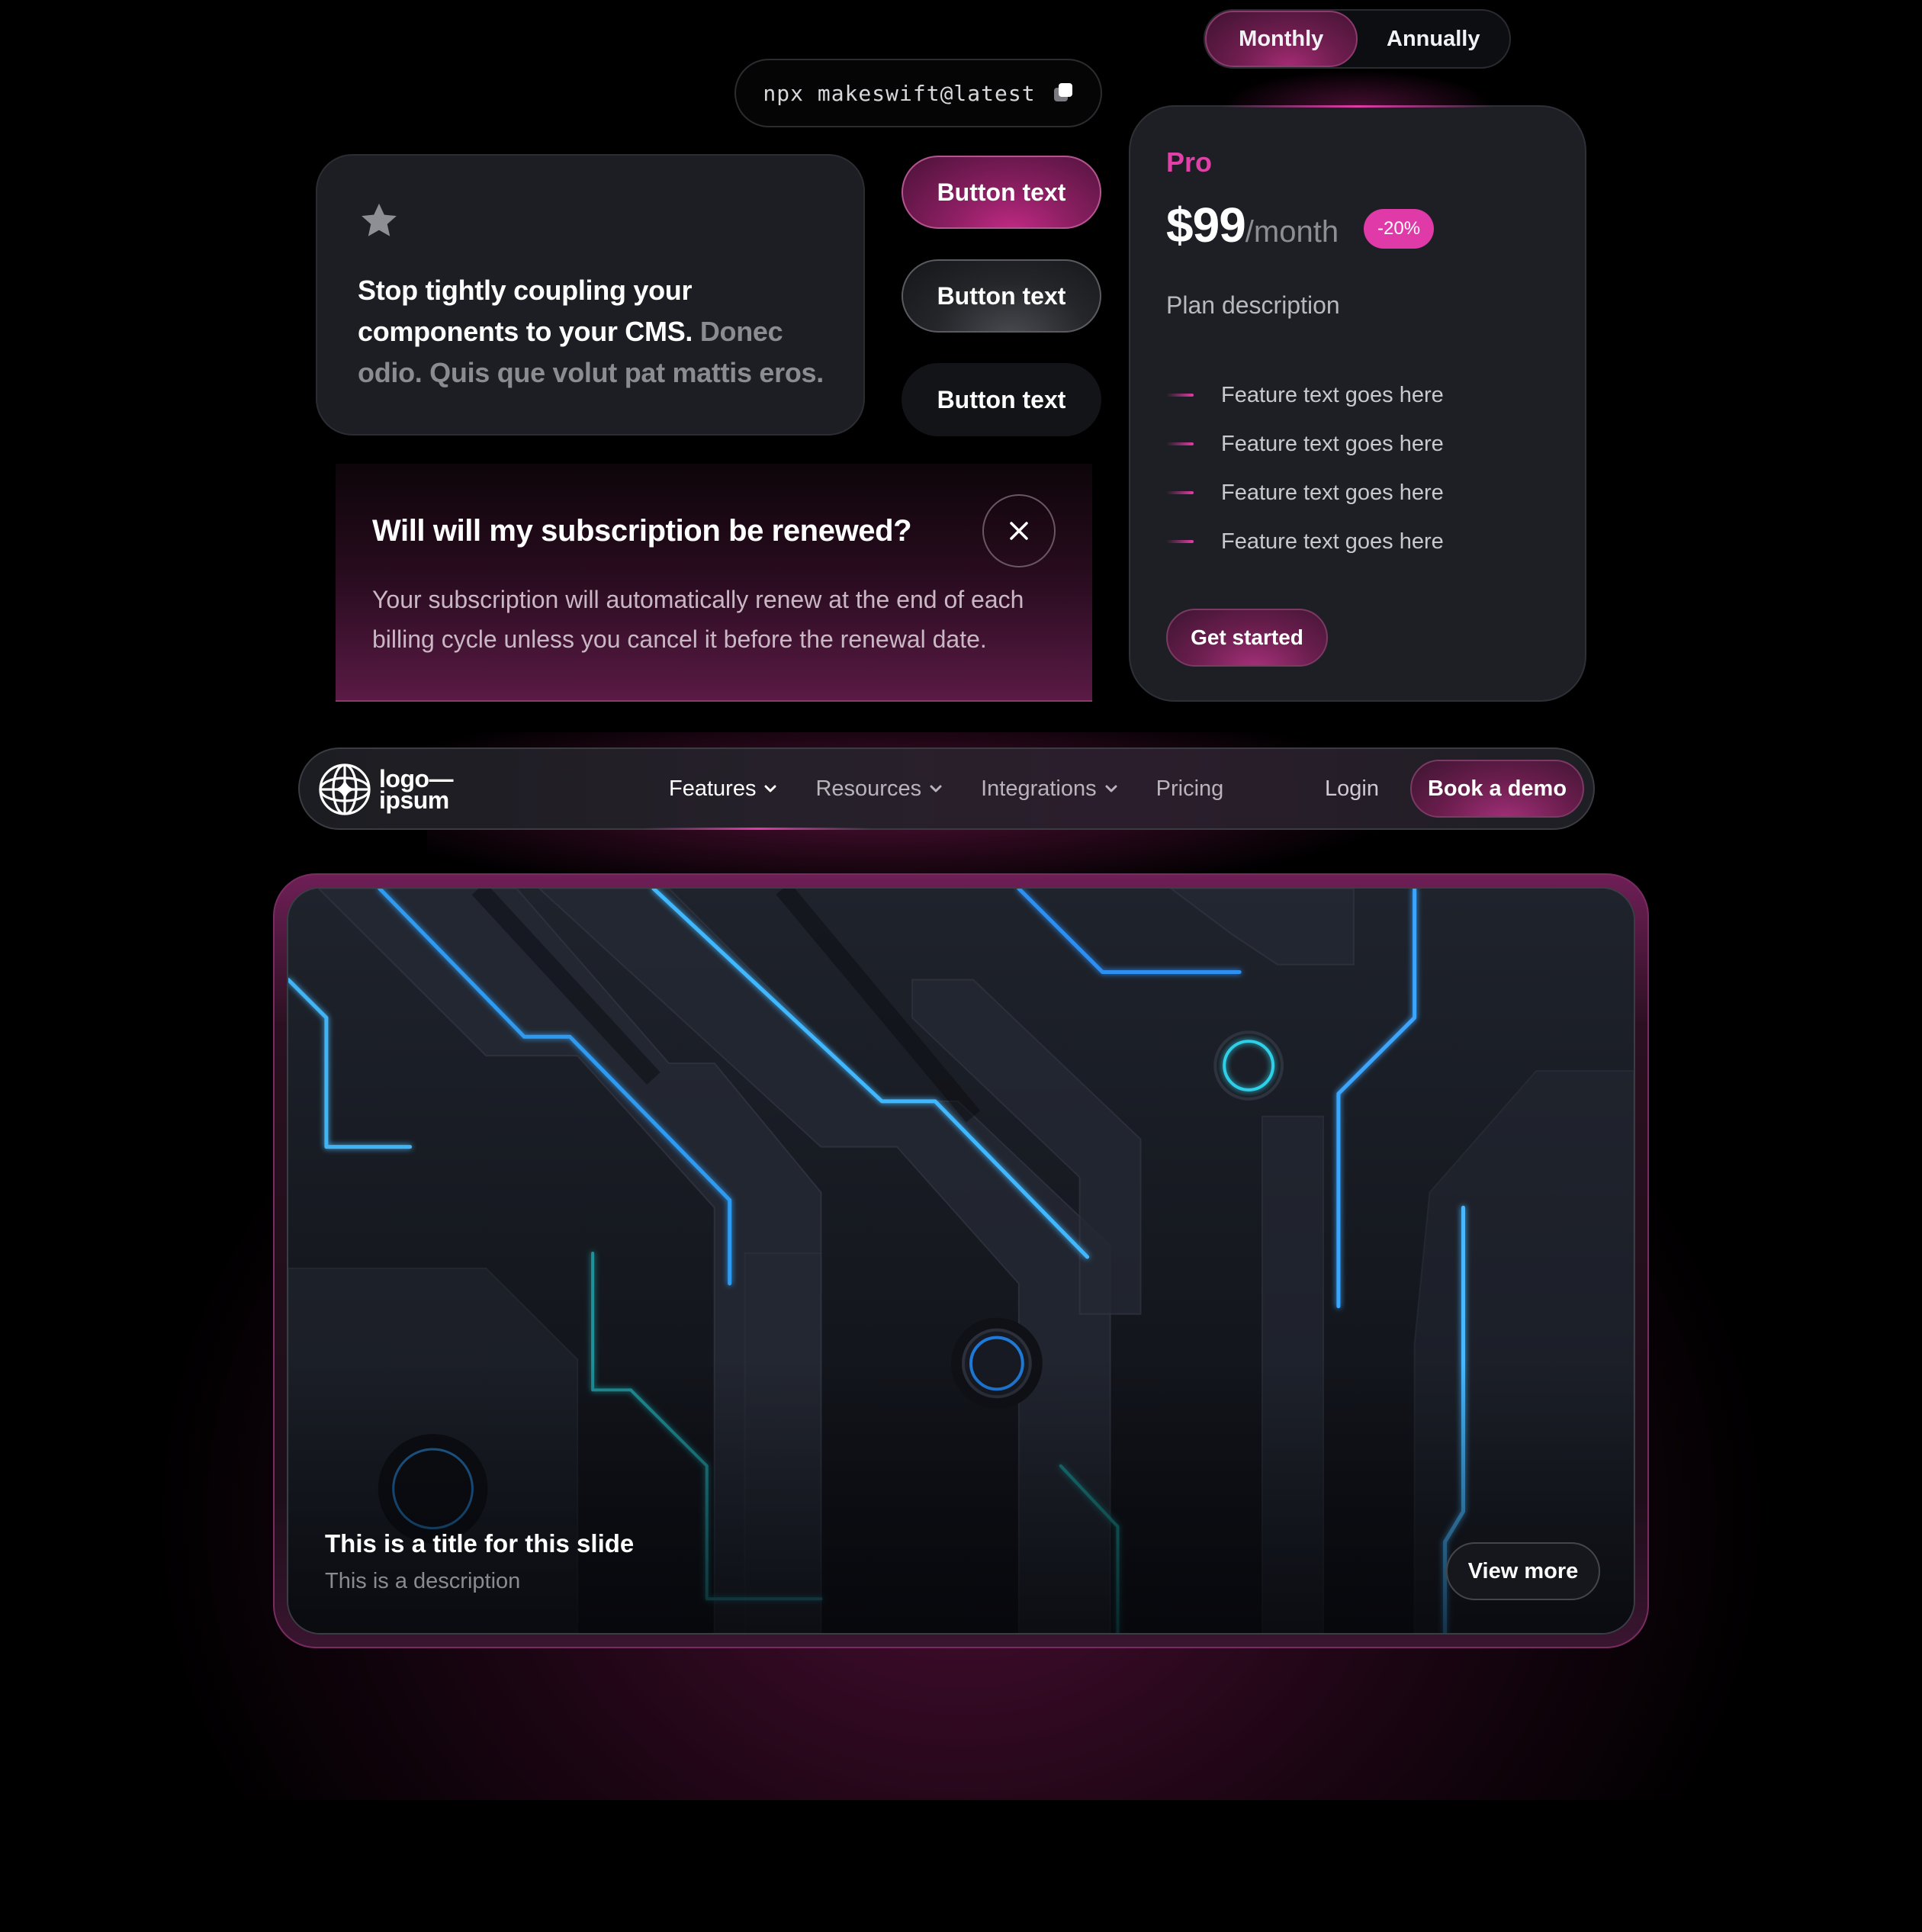 This screenshot has height=1932, width=1922. What do you see at coordinates (1063, 93) in the screenshot?
I see `copy-icon` at bounding box center [1063, 93].